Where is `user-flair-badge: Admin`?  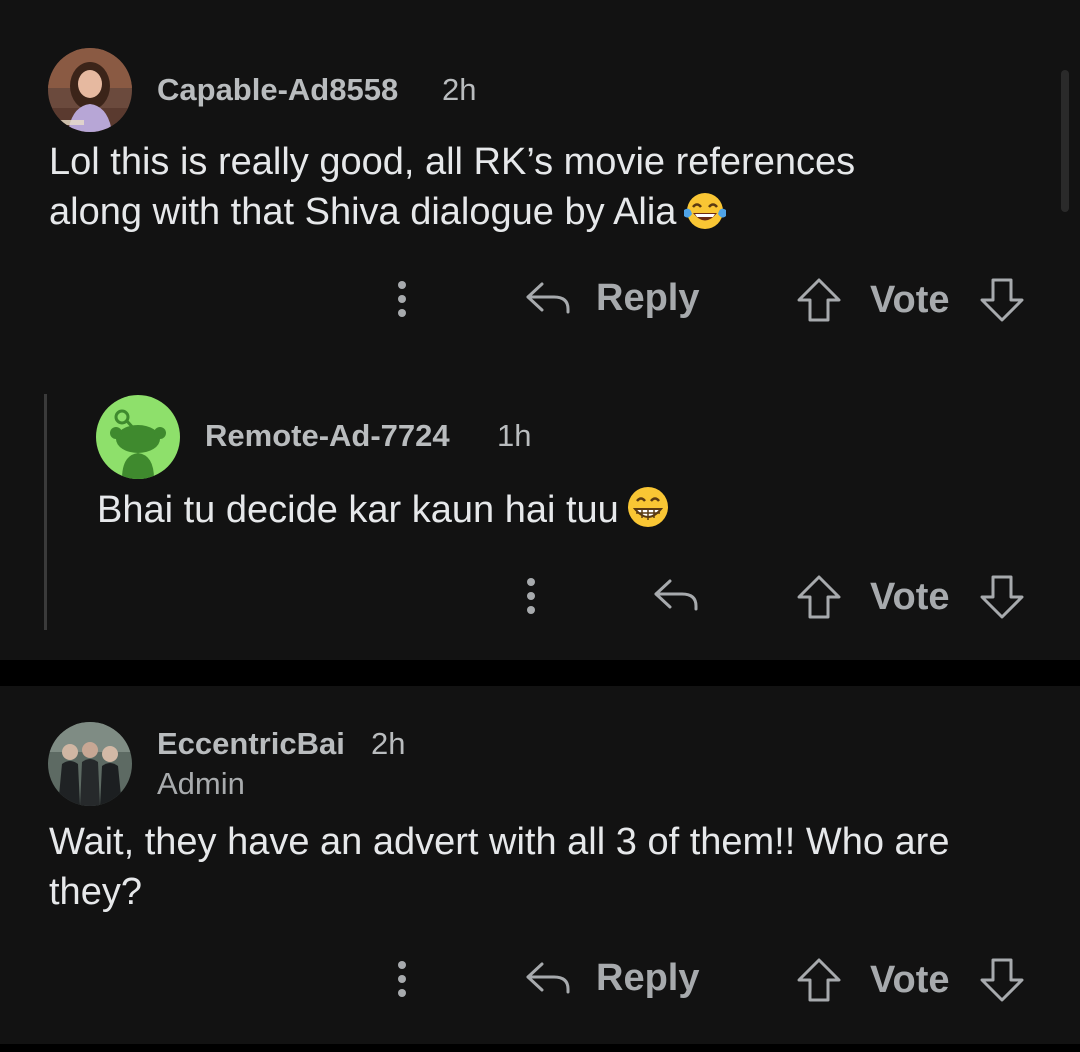 user-flair-badge: Admin is located at coordinates (201, 783).